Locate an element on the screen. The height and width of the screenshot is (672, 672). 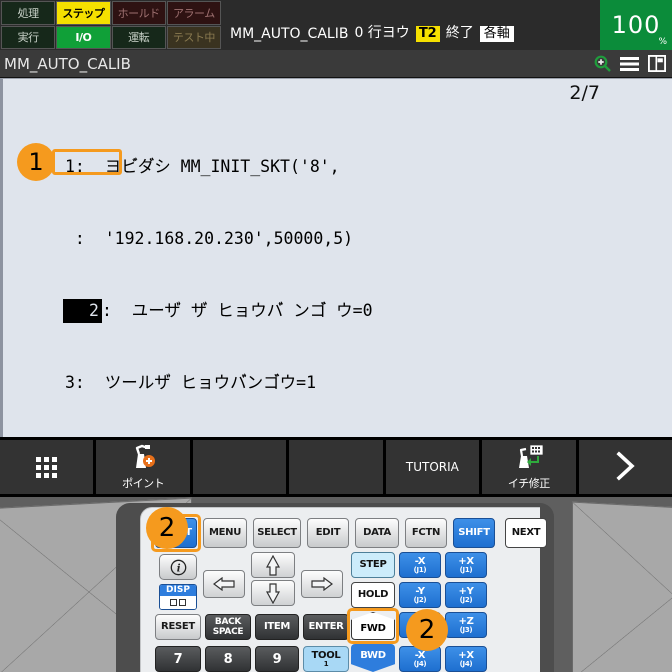
callout-badge-2-fwd: 2 is located at coordinates (427, 630).